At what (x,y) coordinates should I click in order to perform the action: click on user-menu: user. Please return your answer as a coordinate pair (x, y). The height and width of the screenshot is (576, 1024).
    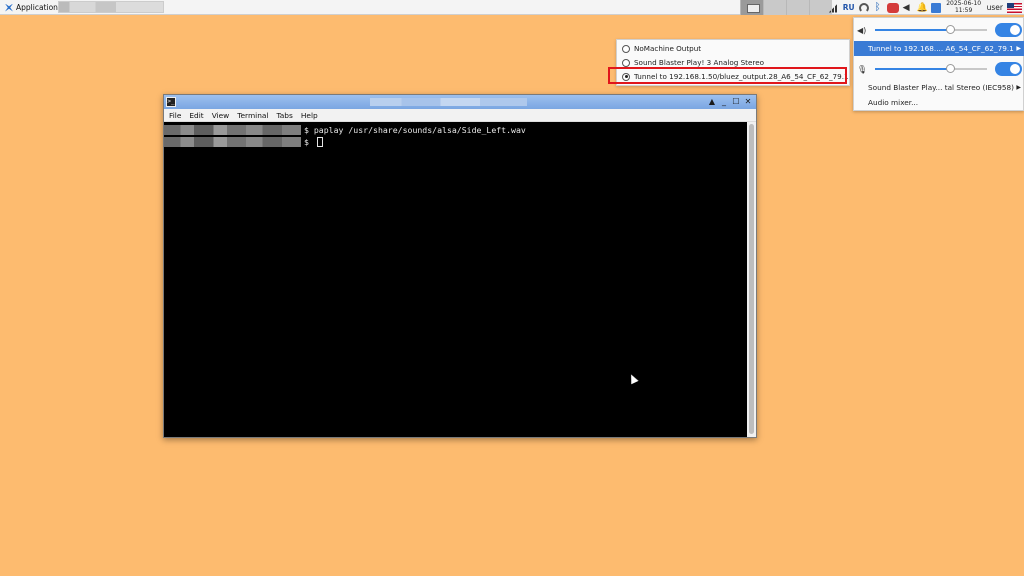
    Looking at the image, I should click on (995, 7).